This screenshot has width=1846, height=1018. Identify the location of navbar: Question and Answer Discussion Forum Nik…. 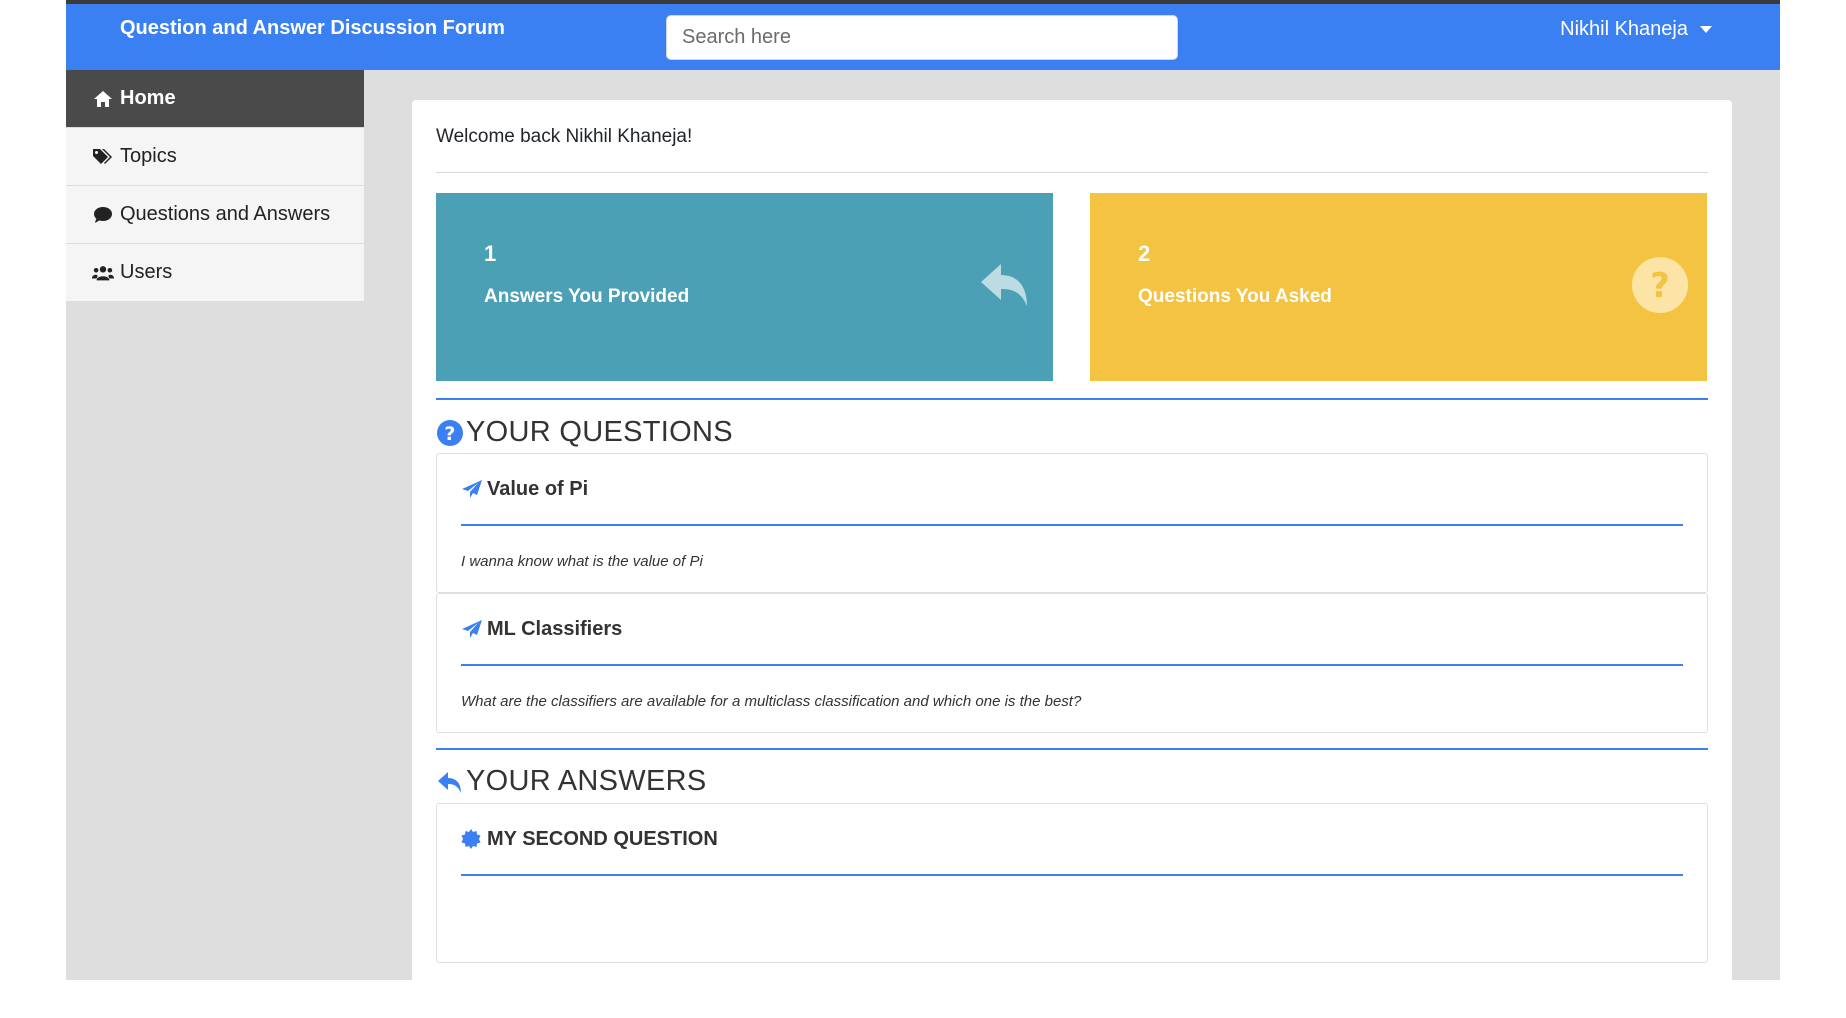
(923, 37).